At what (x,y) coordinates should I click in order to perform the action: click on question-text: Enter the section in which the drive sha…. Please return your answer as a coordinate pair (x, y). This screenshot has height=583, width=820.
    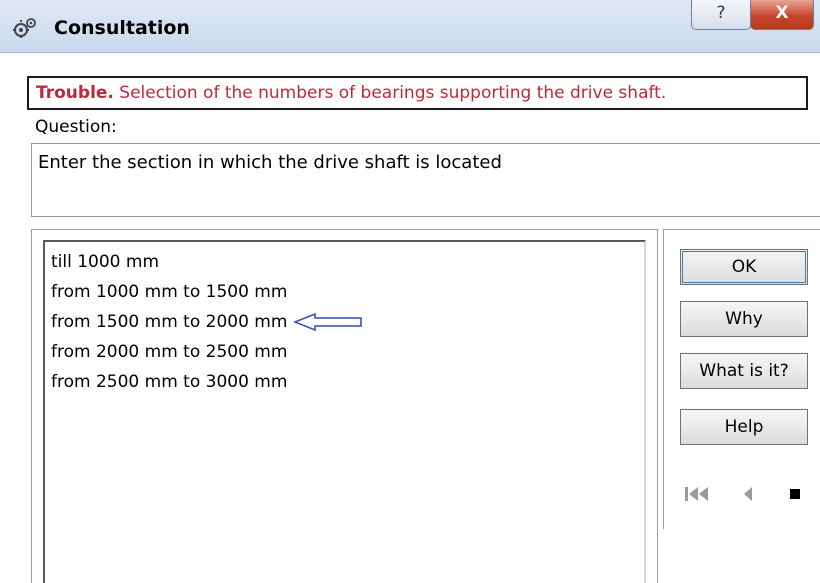
    Looking at the image, I should click on (270, 162).